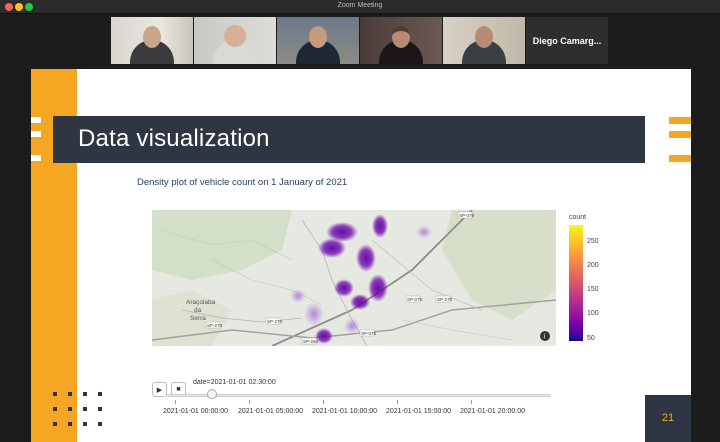 The height and width of the screenshot is (442, 720). What do you see at coordinates (270, 411) in the screenshot?
I see `slider-tick-label: 2021-01-01 05:00:00` at bounding box center [270, 411].